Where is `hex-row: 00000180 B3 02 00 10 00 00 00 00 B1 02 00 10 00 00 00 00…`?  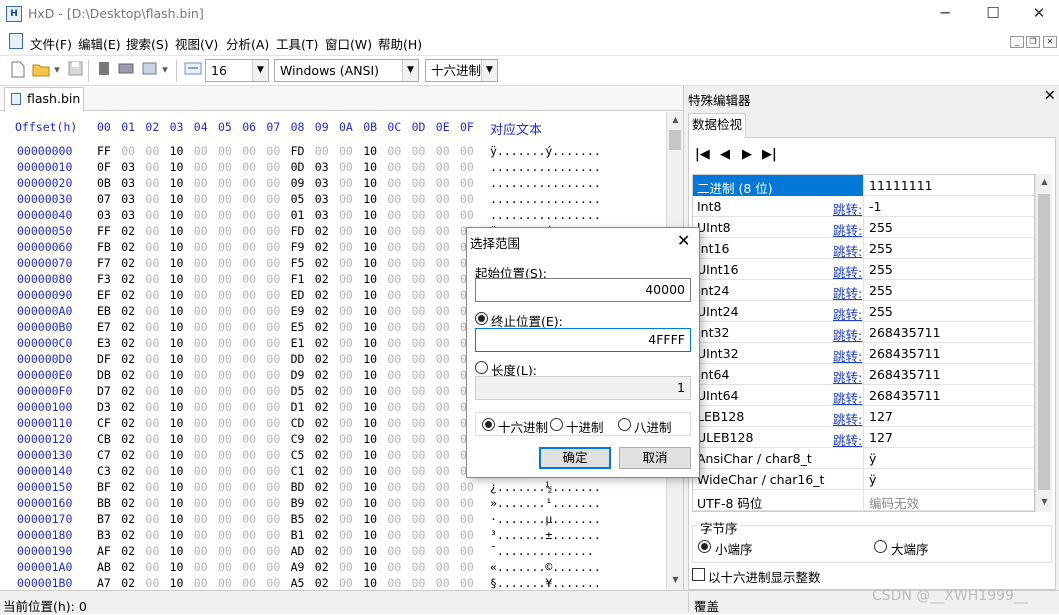 hex-row: 00000180 B3 02 00 10 00 00 00 00 B1 02 00 10 00 00 00 00… is located at coordinates (333, 536).